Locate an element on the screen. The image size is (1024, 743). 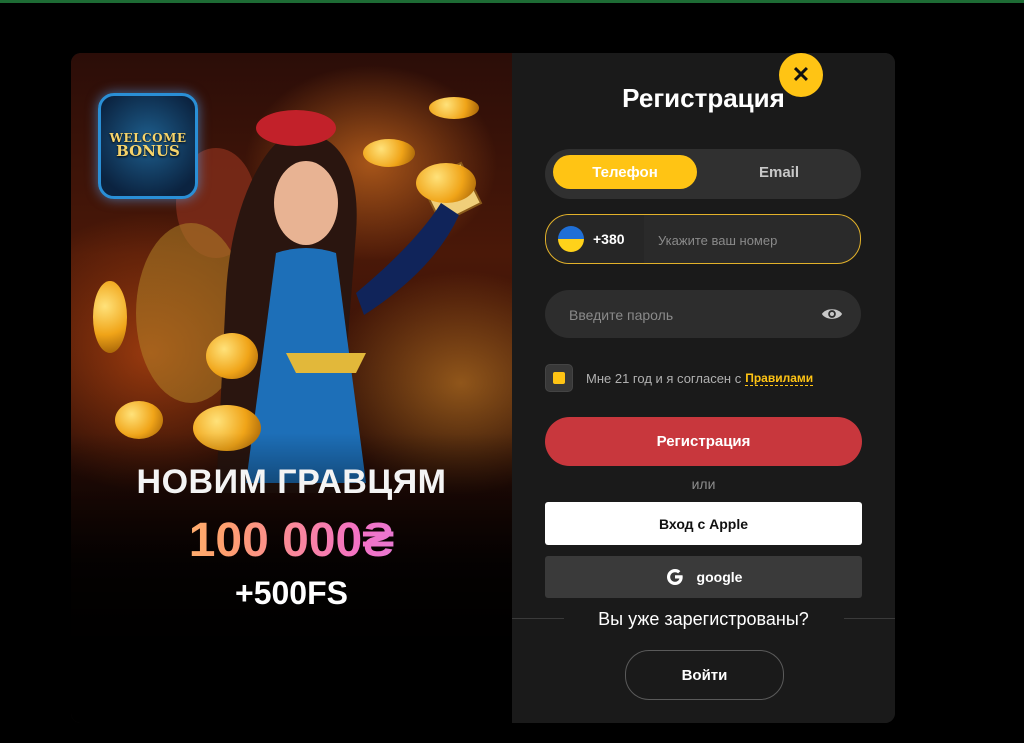
close-icon: ✕ is located at coordinates (801, 74).